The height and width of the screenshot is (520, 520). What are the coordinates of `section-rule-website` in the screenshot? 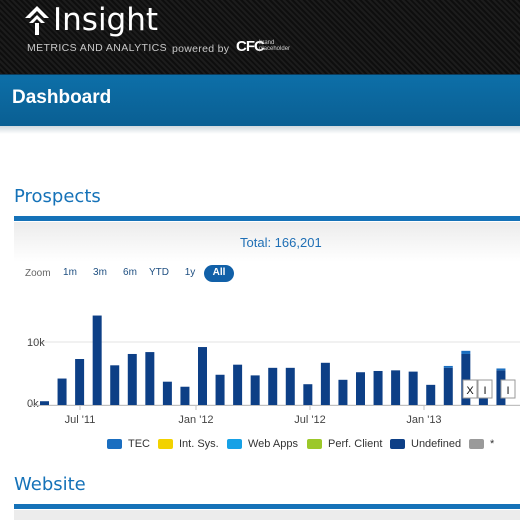 It's located at (267, 506).